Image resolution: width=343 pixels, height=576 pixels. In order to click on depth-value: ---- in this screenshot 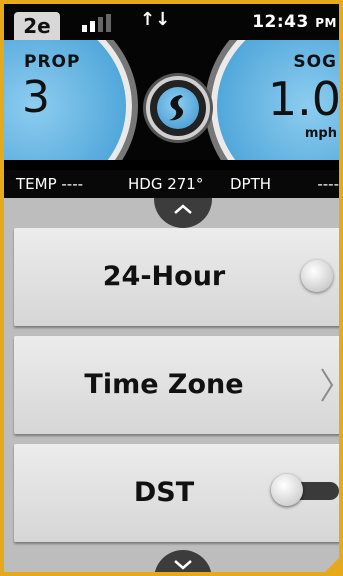, I will do `click(328, 184)`.